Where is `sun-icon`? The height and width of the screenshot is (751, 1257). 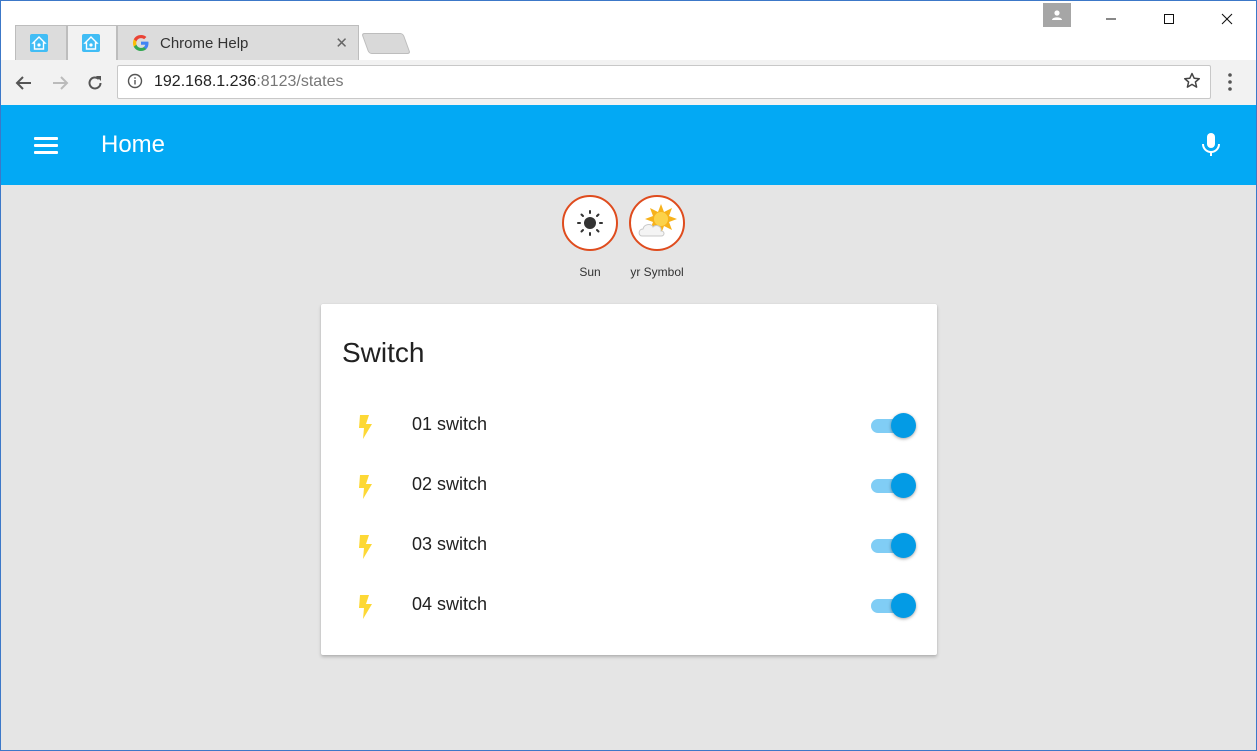
sun-icon is located at coordinates (590, 223).